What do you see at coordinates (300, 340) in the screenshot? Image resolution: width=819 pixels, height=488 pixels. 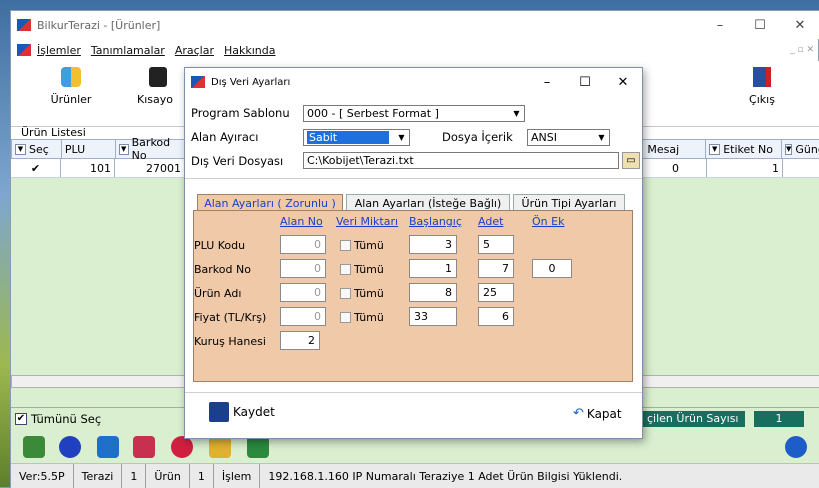 I see `kurus-hanesi-input: 2` at bounding box center [300, 340].